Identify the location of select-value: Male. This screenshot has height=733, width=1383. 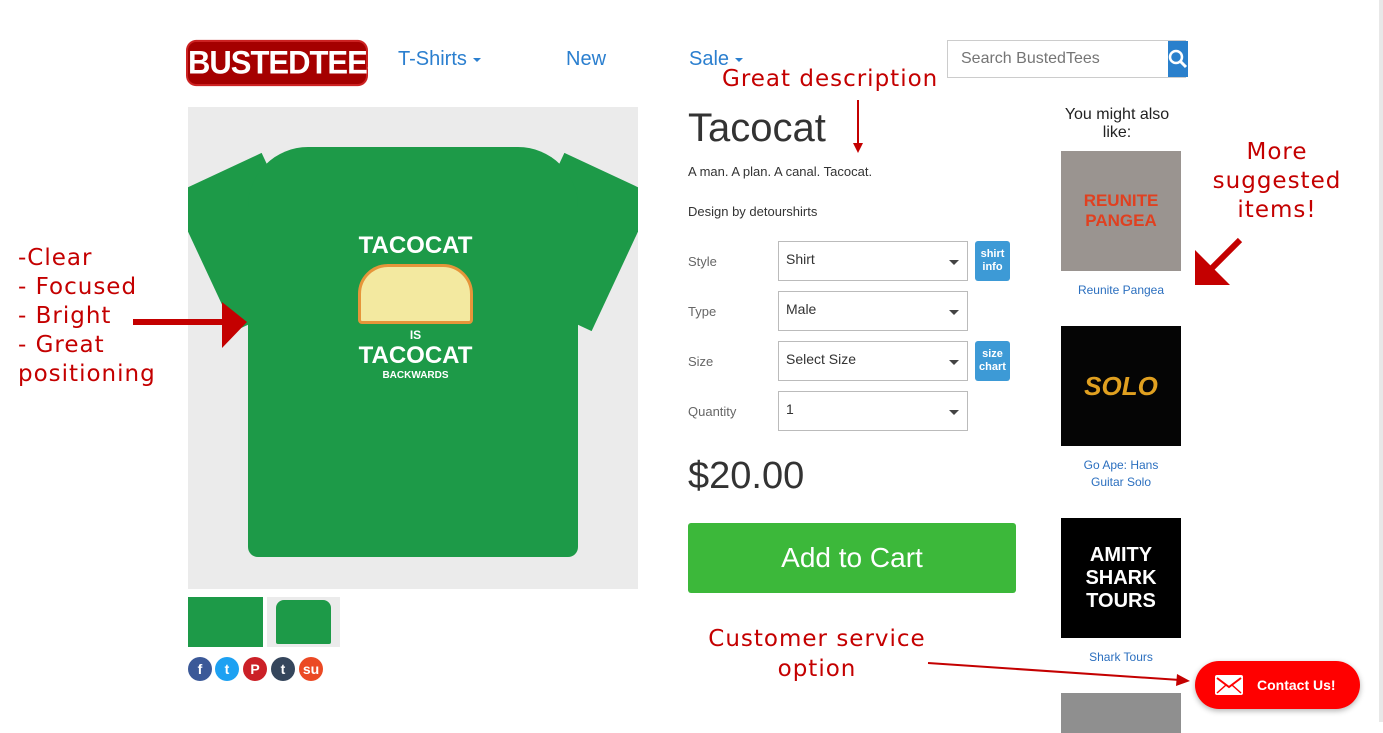
(801, 309).